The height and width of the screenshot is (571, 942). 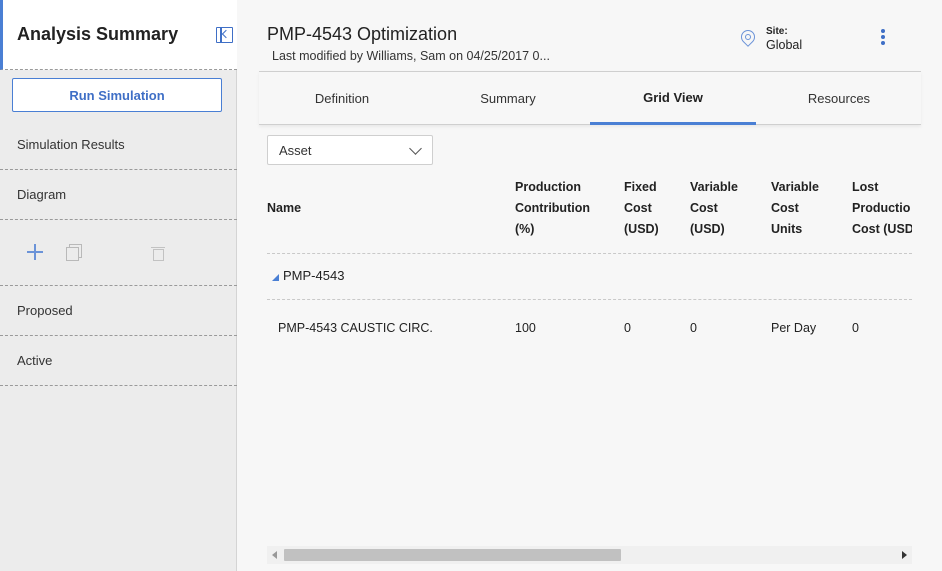 I want to click on sidebar-header: Analysis Summary, so click(x=118, y=35).